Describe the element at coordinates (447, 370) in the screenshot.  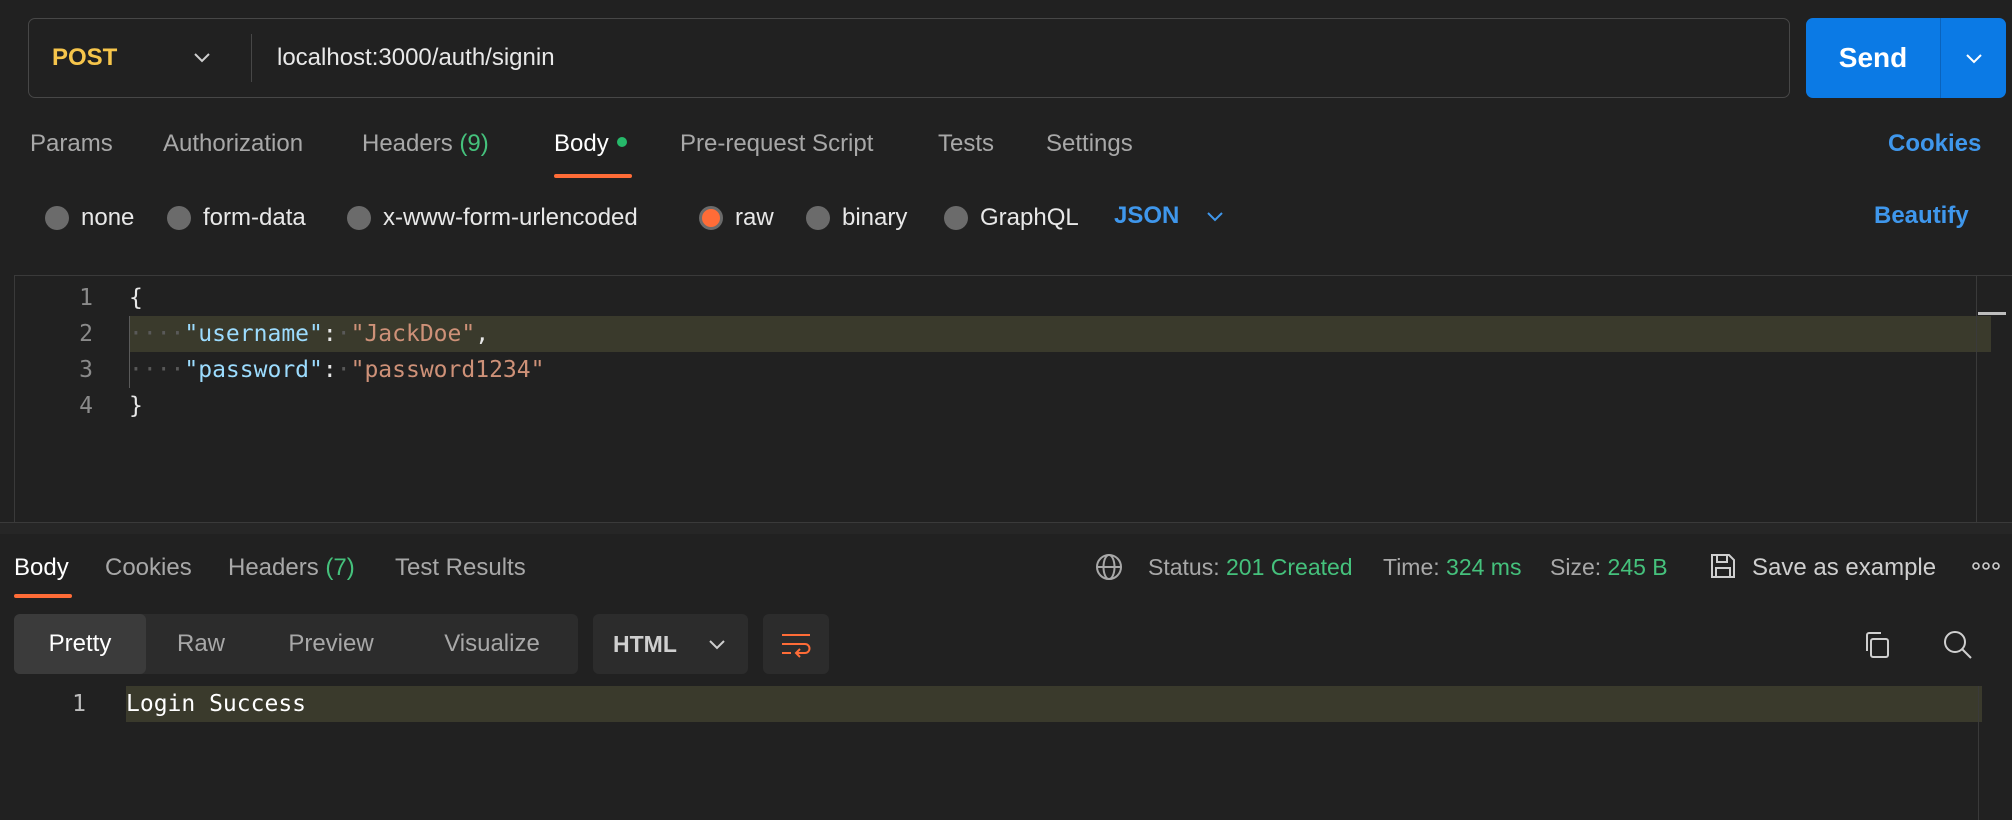
I see `json-string: "password1234"` at that location.